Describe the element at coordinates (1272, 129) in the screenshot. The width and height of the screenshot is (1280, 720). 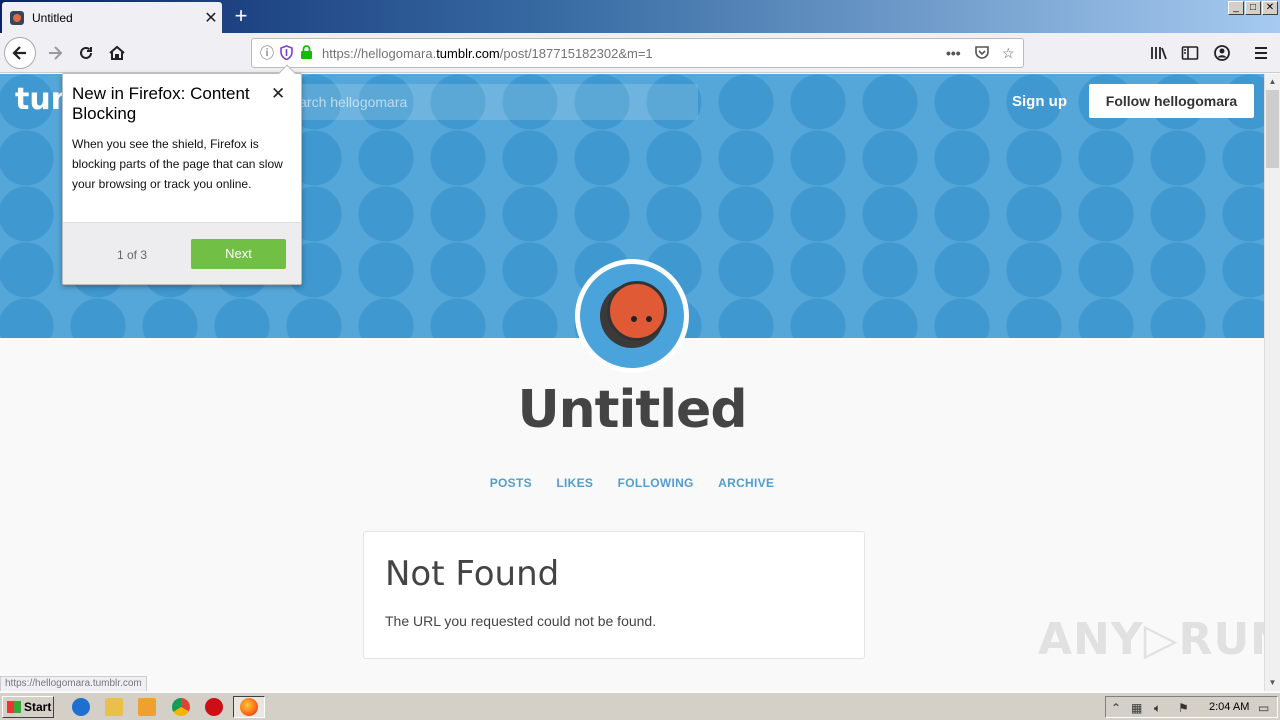
I see `scrollbar-thumb` at that location.